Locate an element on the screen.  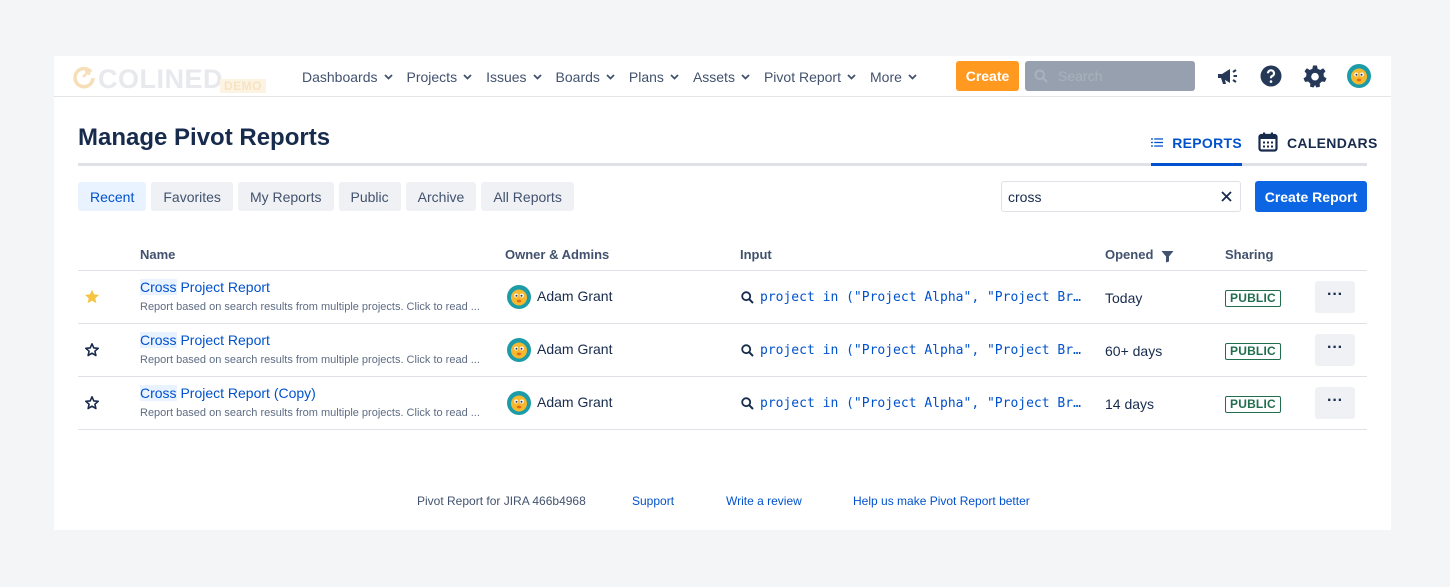
nav-more: More is located at coordinates (893, 76).